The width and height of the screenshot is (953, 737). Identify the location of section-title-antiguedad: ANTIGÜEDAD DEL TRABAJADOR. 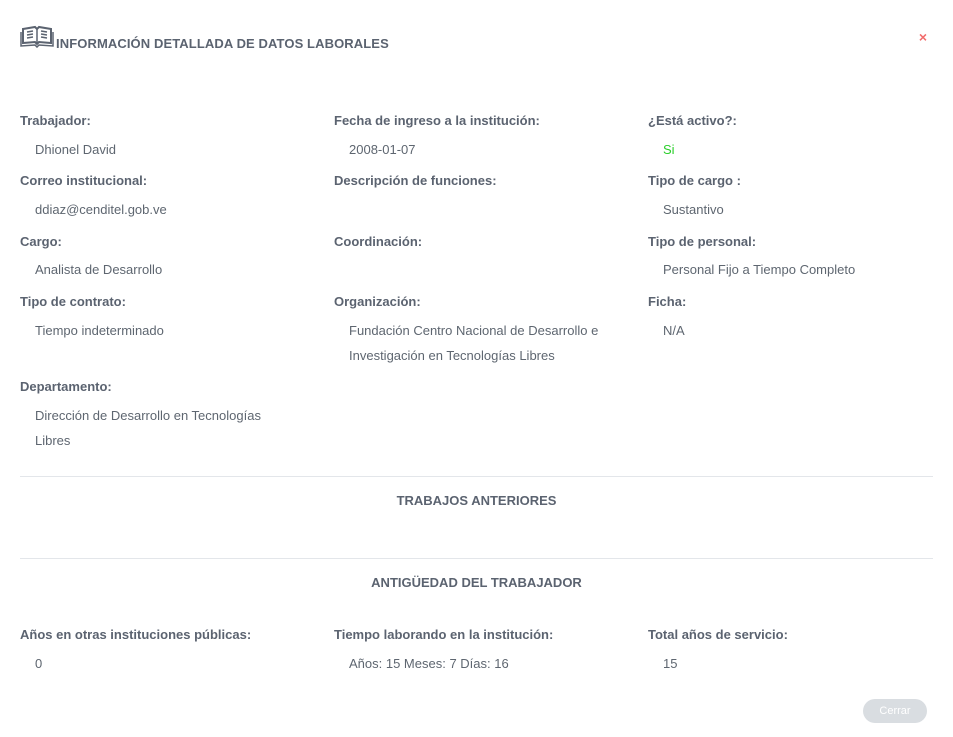
(476, 582).